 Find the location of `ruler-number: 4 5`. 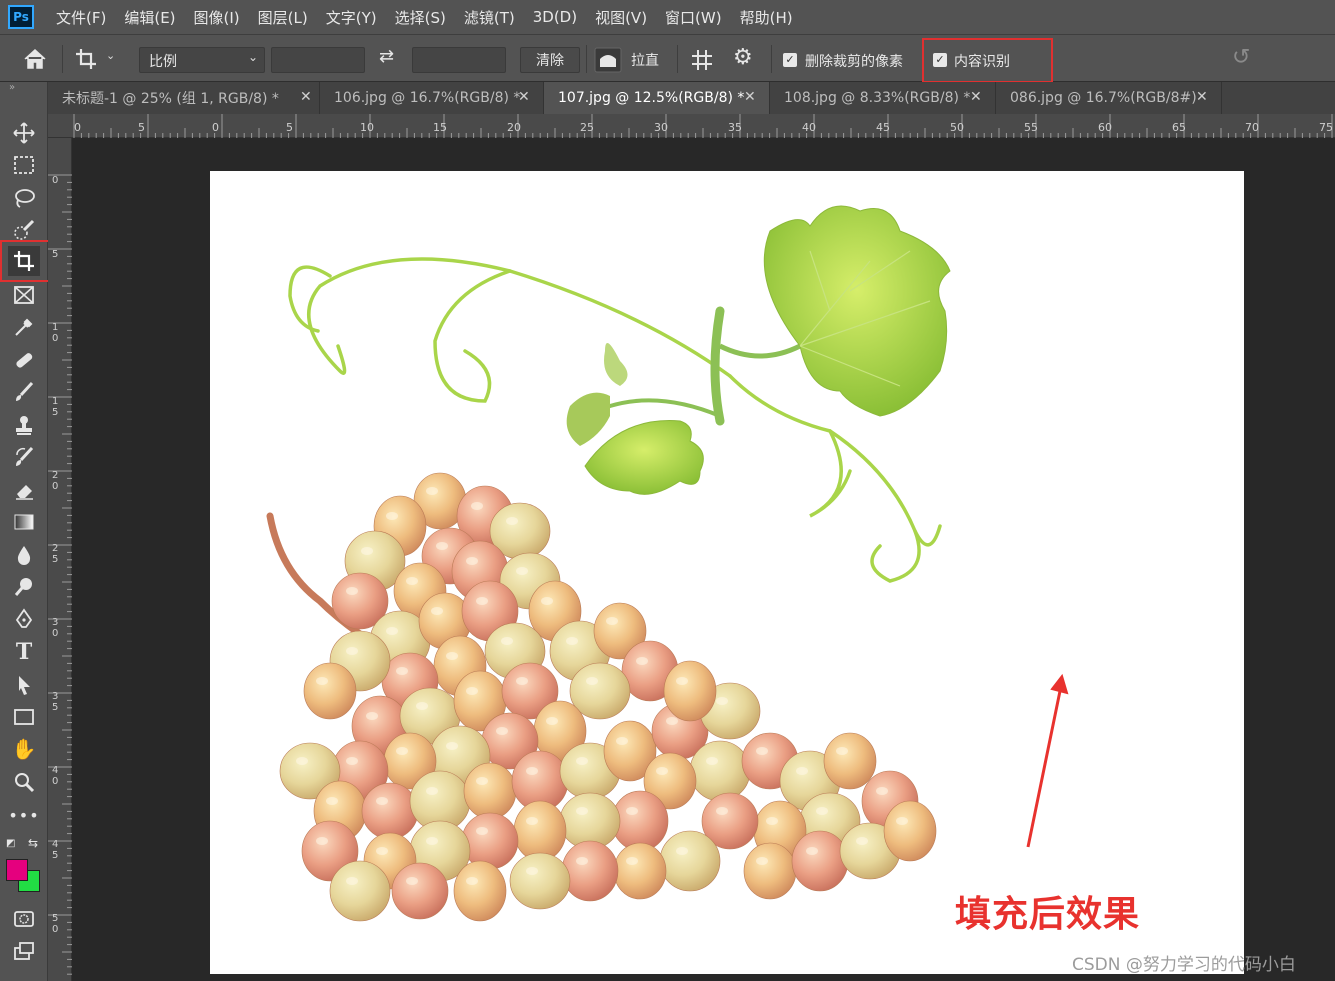

ruler-number: 4 5 is located at coordinates (55, 850).